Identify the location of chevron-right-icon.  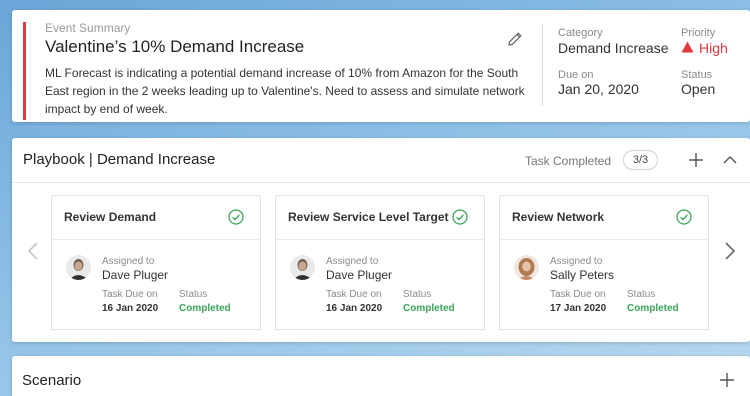
(730, 251).